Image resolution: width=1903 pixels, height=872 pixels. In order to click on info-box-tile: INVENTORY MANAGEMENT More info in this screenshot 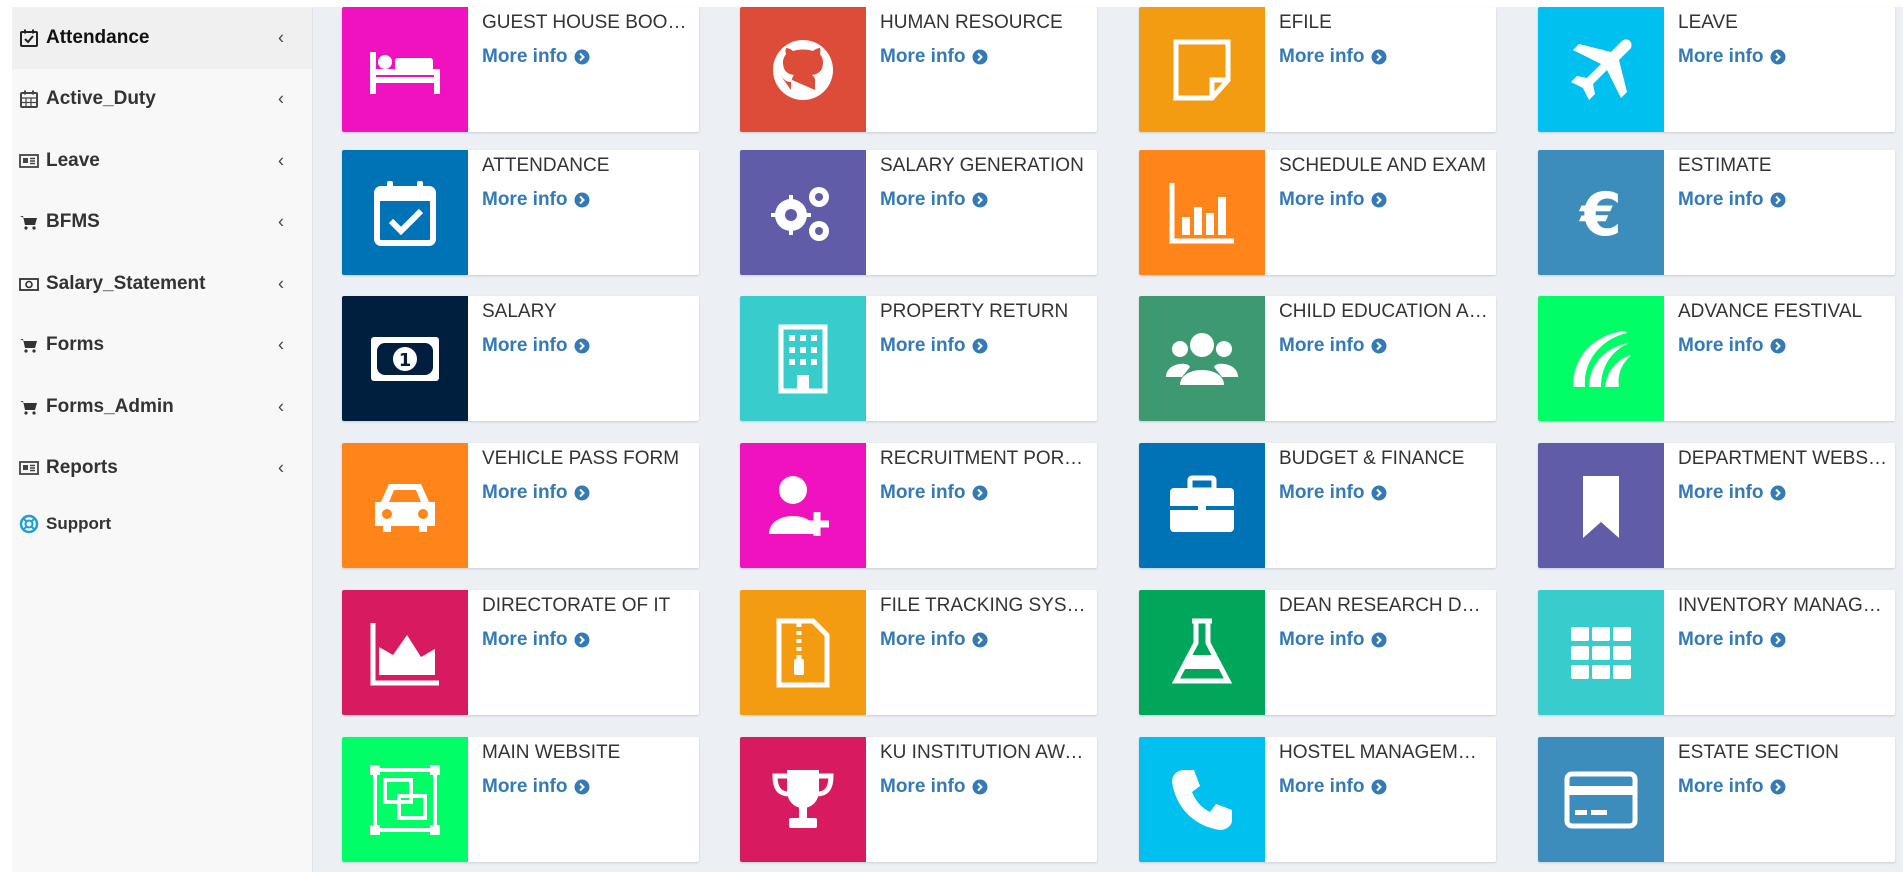, I will do `click(1716, 652)`.